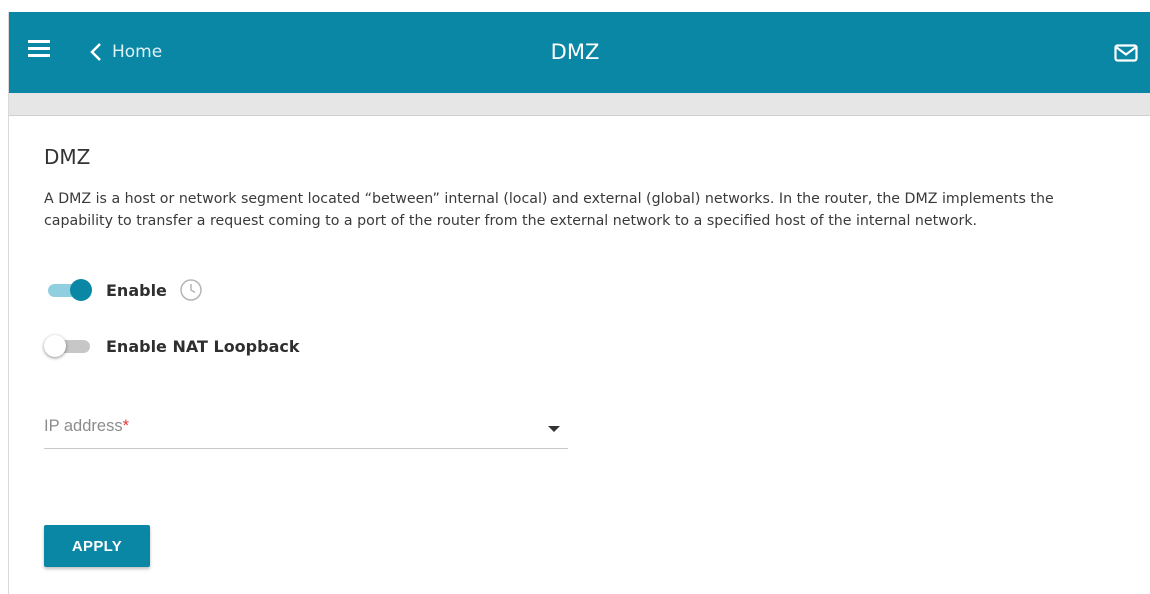 The image size is (1150, 594). I want to click on nat-loopback-toggle, so click(69, 346).